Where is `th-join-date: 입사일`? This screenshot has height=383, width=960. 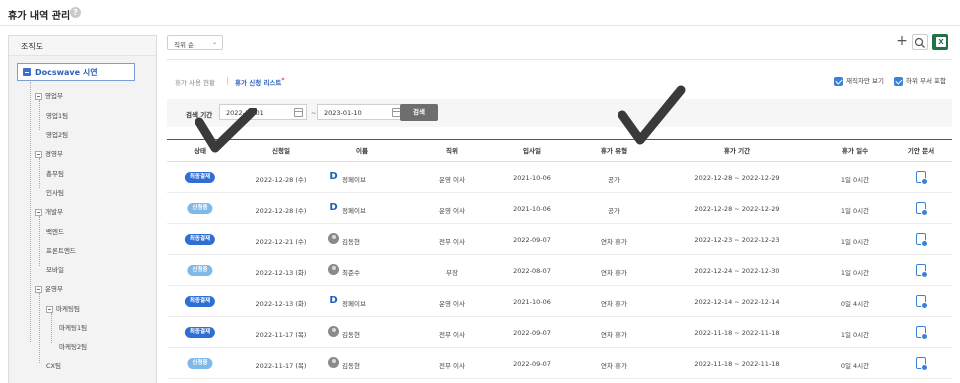
th-join-date: 입사일 is located at coordinates (532, 151).